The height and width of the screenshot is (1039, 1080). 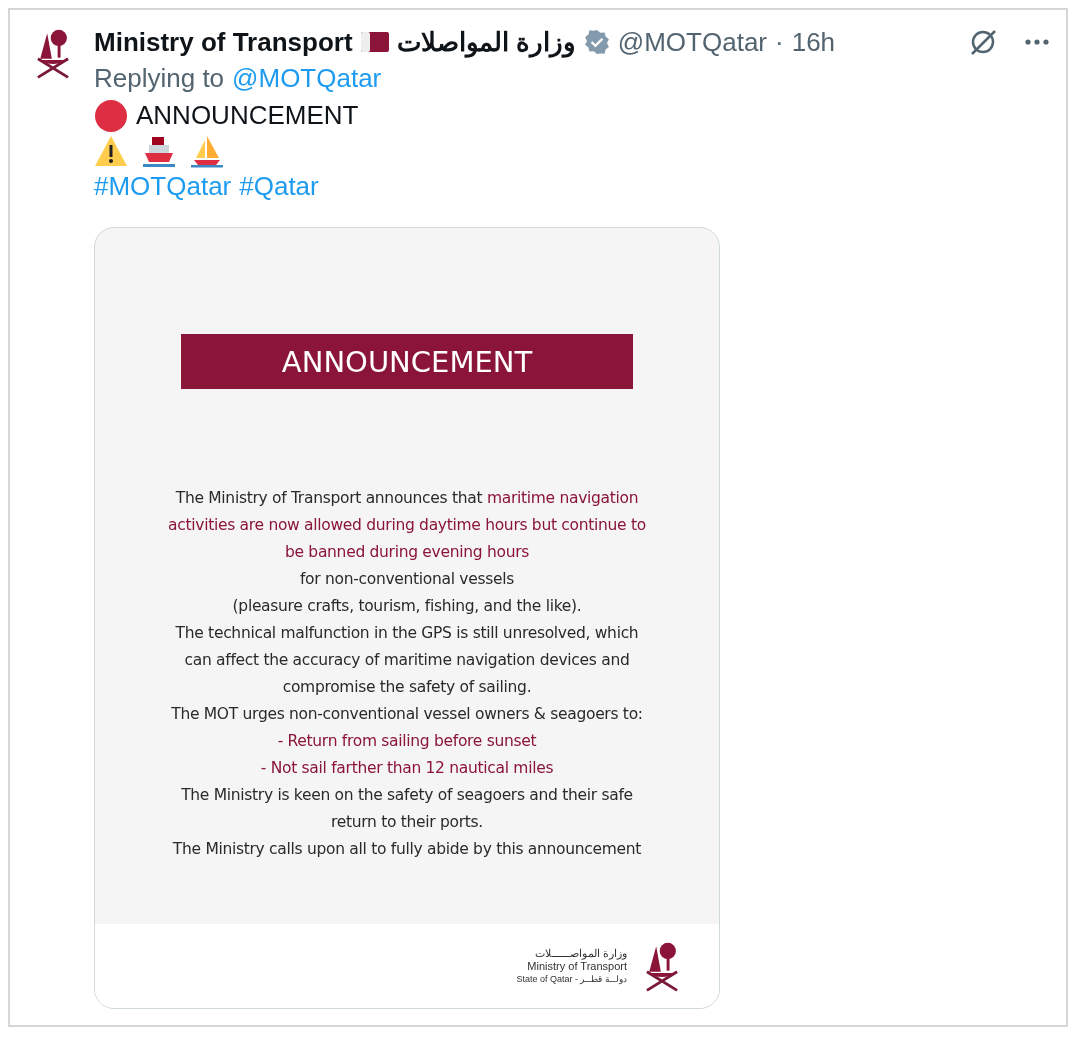 What do you see at coordinates (159, 151) in the screenshot?
I see `ship-icon` at bounding box center [159, 151].